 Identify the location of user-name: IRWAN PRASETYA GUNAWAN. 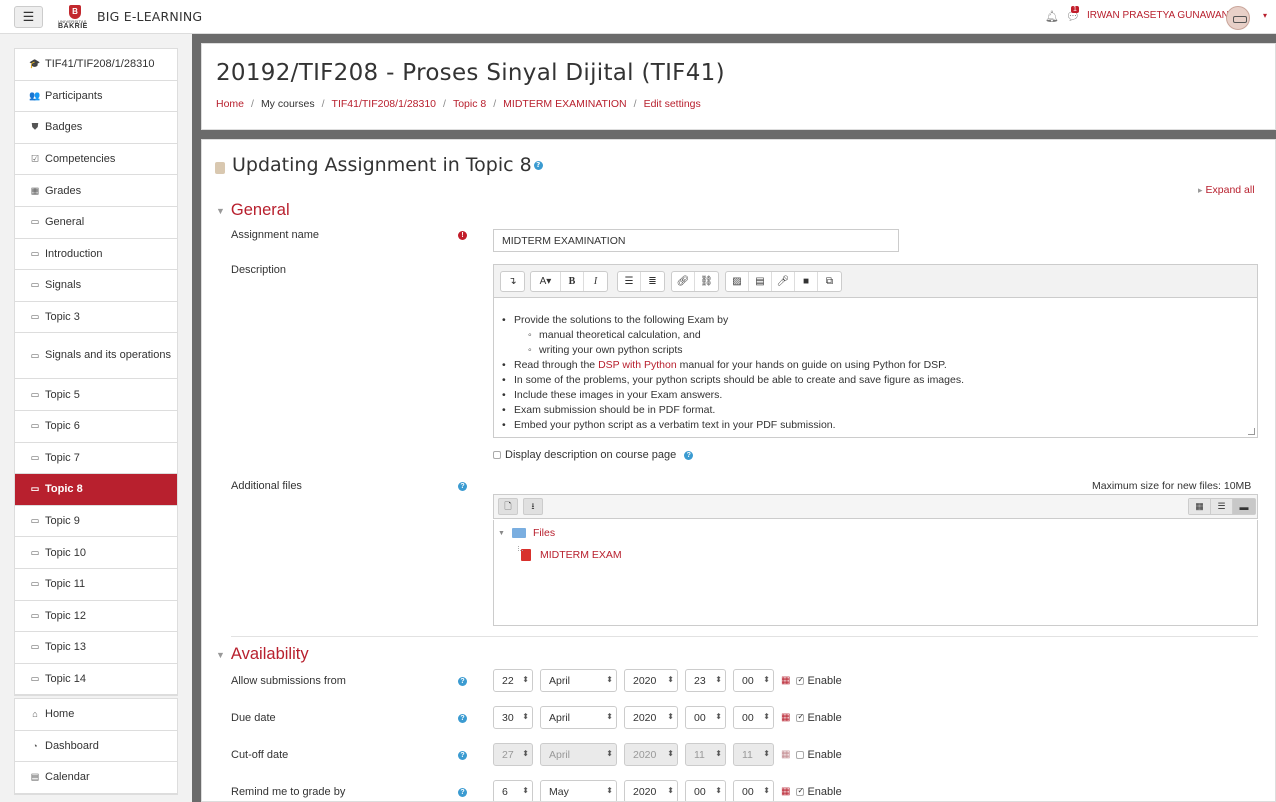
(1158, 15).